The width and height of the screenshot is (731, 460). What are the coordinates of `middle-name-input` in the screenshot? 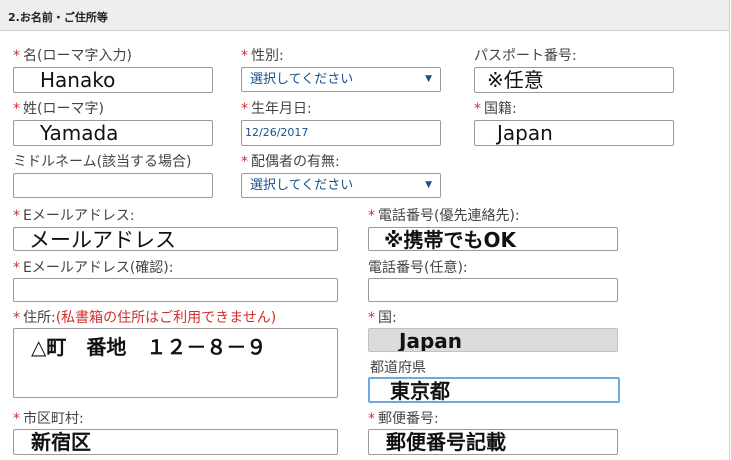 It's located at (113, 185).